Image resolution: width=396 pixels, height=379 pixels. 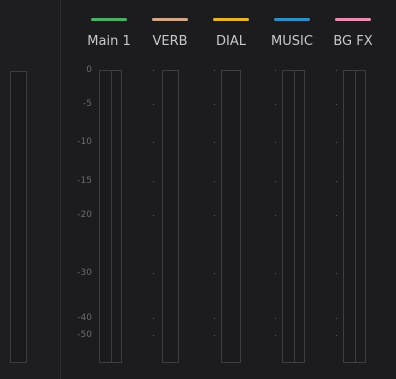 I want to click on bus-header-dial: DIAL, so click(x=231, y=34).